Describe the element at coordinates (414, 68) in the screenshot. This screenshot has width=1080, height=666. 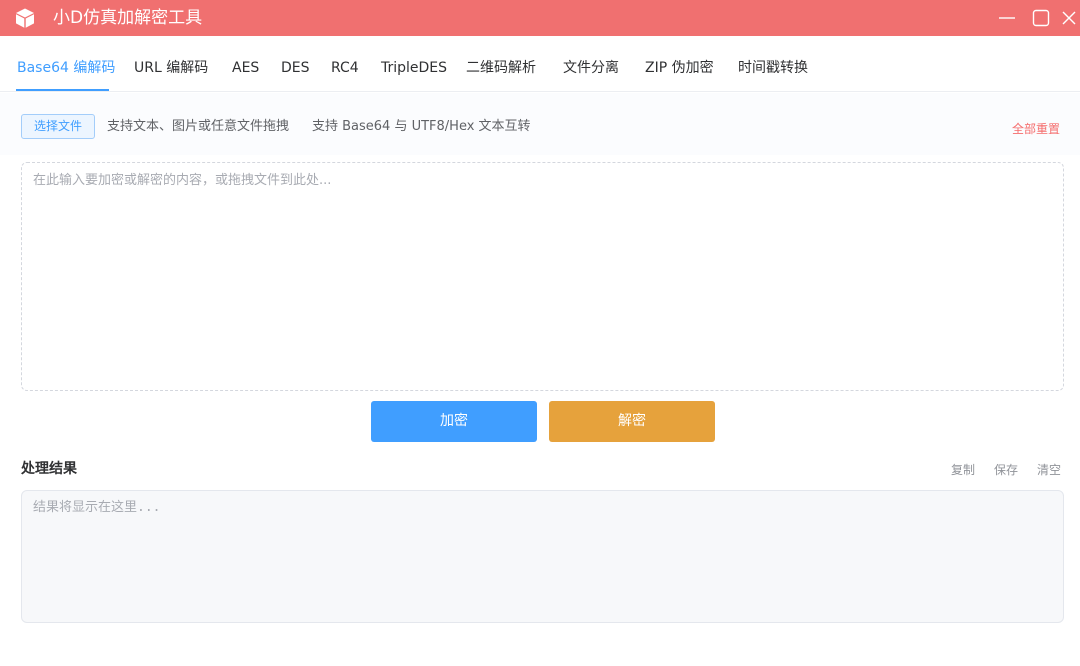
I see `tab-tripledes: TripleDES` at that location.